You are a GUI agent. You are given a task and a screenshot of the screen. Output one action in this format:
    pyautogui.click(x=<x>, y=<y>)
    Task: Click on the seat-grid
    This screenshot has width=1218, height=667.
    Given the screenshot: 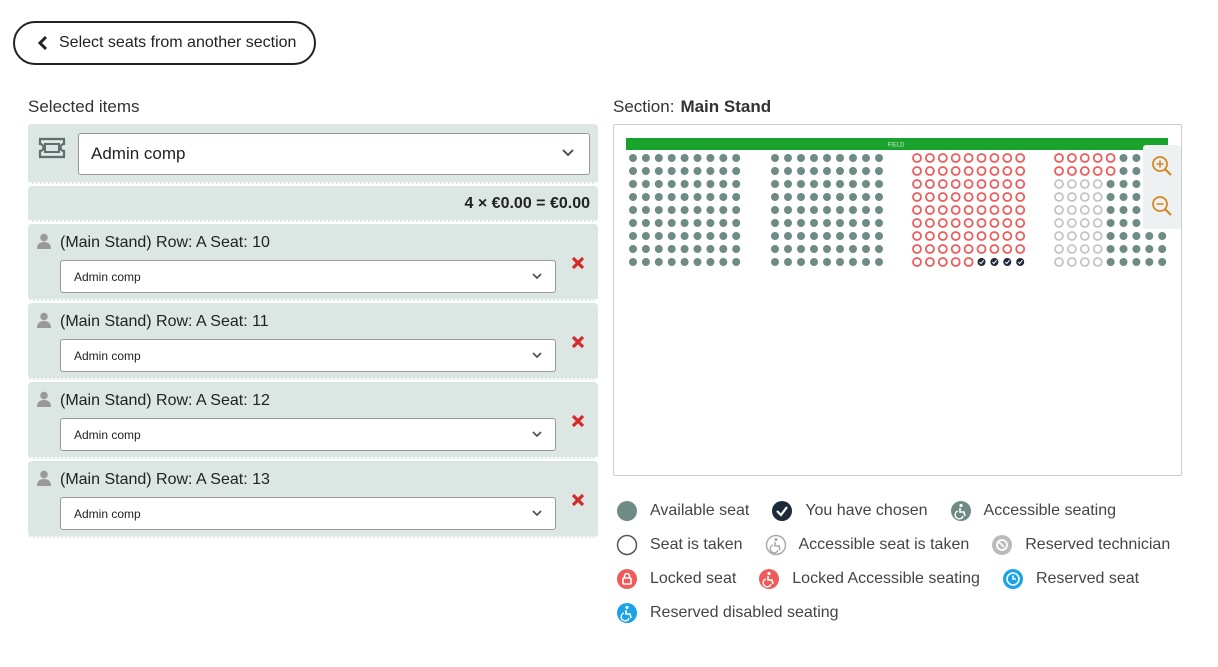 What is the action you would take?
    pyautogui.click(x=898, y=210)
    